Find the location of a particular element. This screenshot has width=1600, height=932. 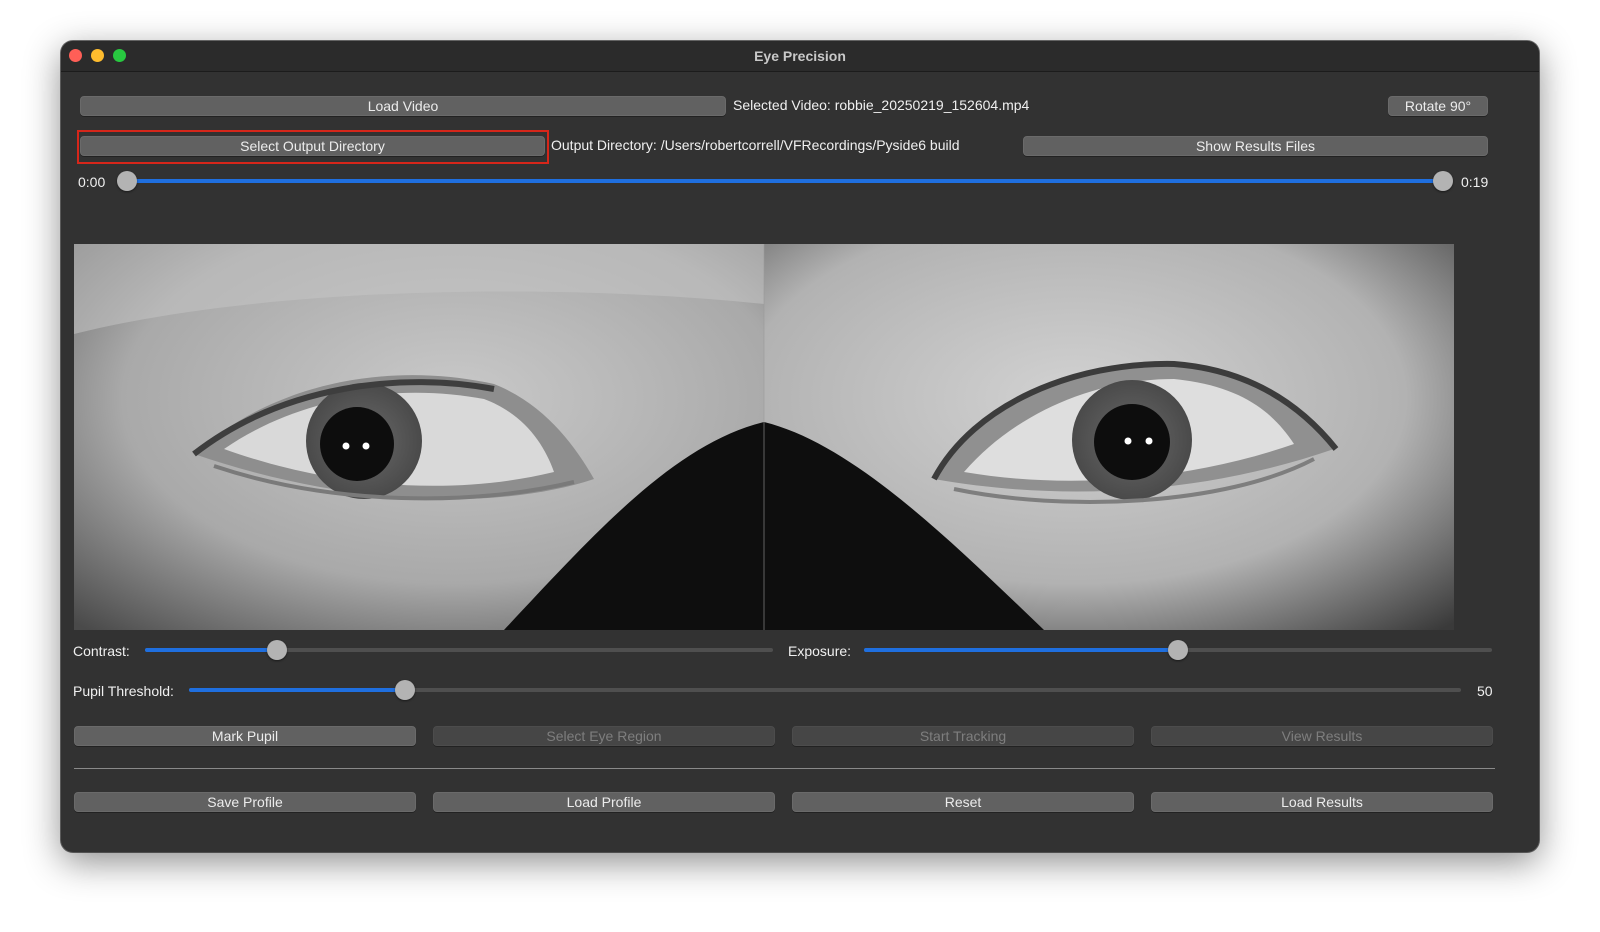

load-profile-button: Load Profile is located at coordinates (604, 802).